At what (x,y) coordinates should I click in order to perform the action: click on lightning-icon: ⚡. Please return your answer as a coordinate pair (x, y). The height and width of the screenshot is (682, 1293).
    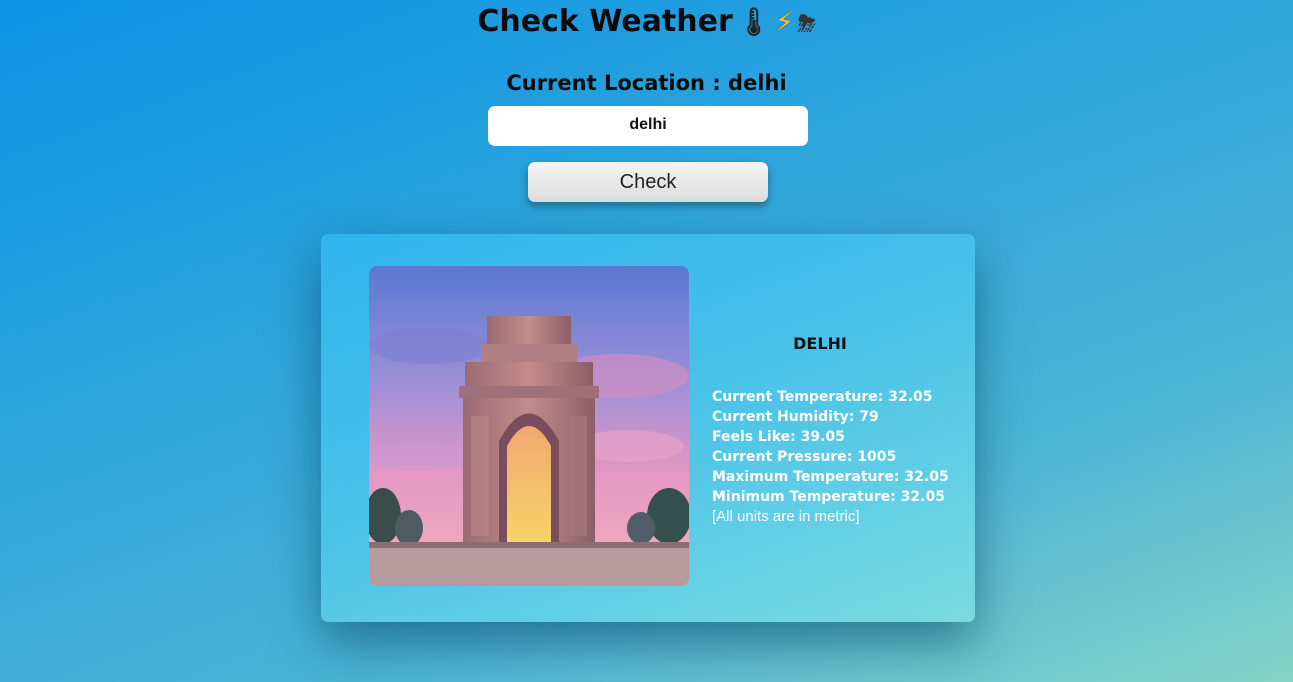
    Looking at the image, I should click on (784, 22).